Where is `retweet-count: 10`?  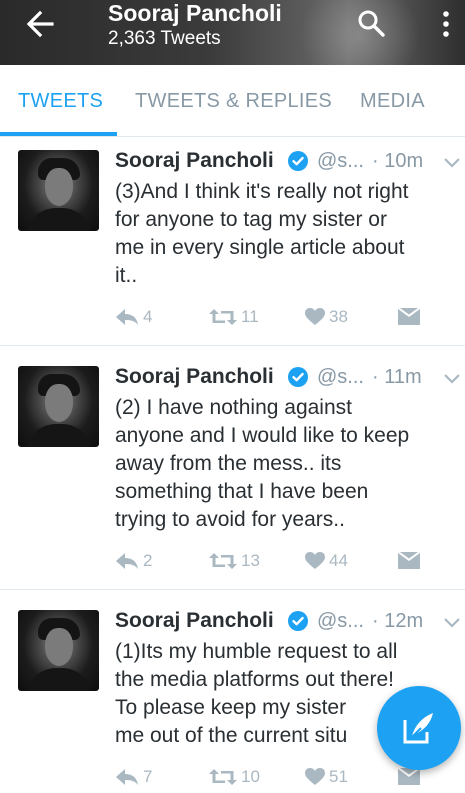 retweet-count: 10 is located at coordinates (250, 776).